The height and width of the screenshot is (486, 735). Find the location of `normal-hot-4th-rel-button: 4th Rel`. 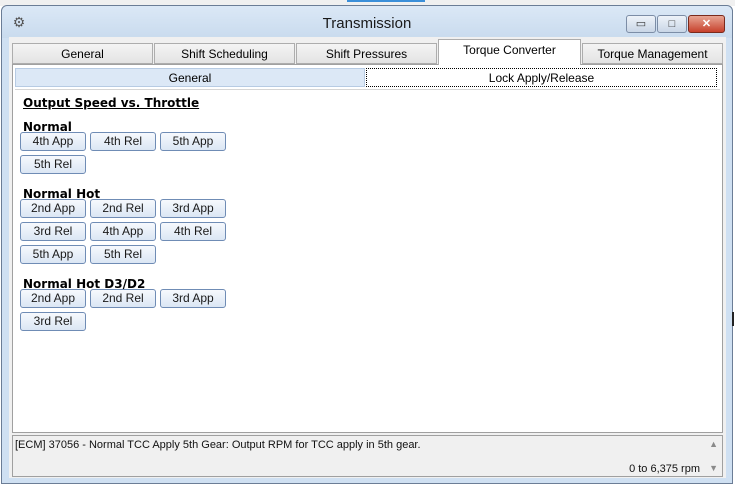

normal-hot-4th-rel-button: 4th Rel is located at coordinates (193, 231).